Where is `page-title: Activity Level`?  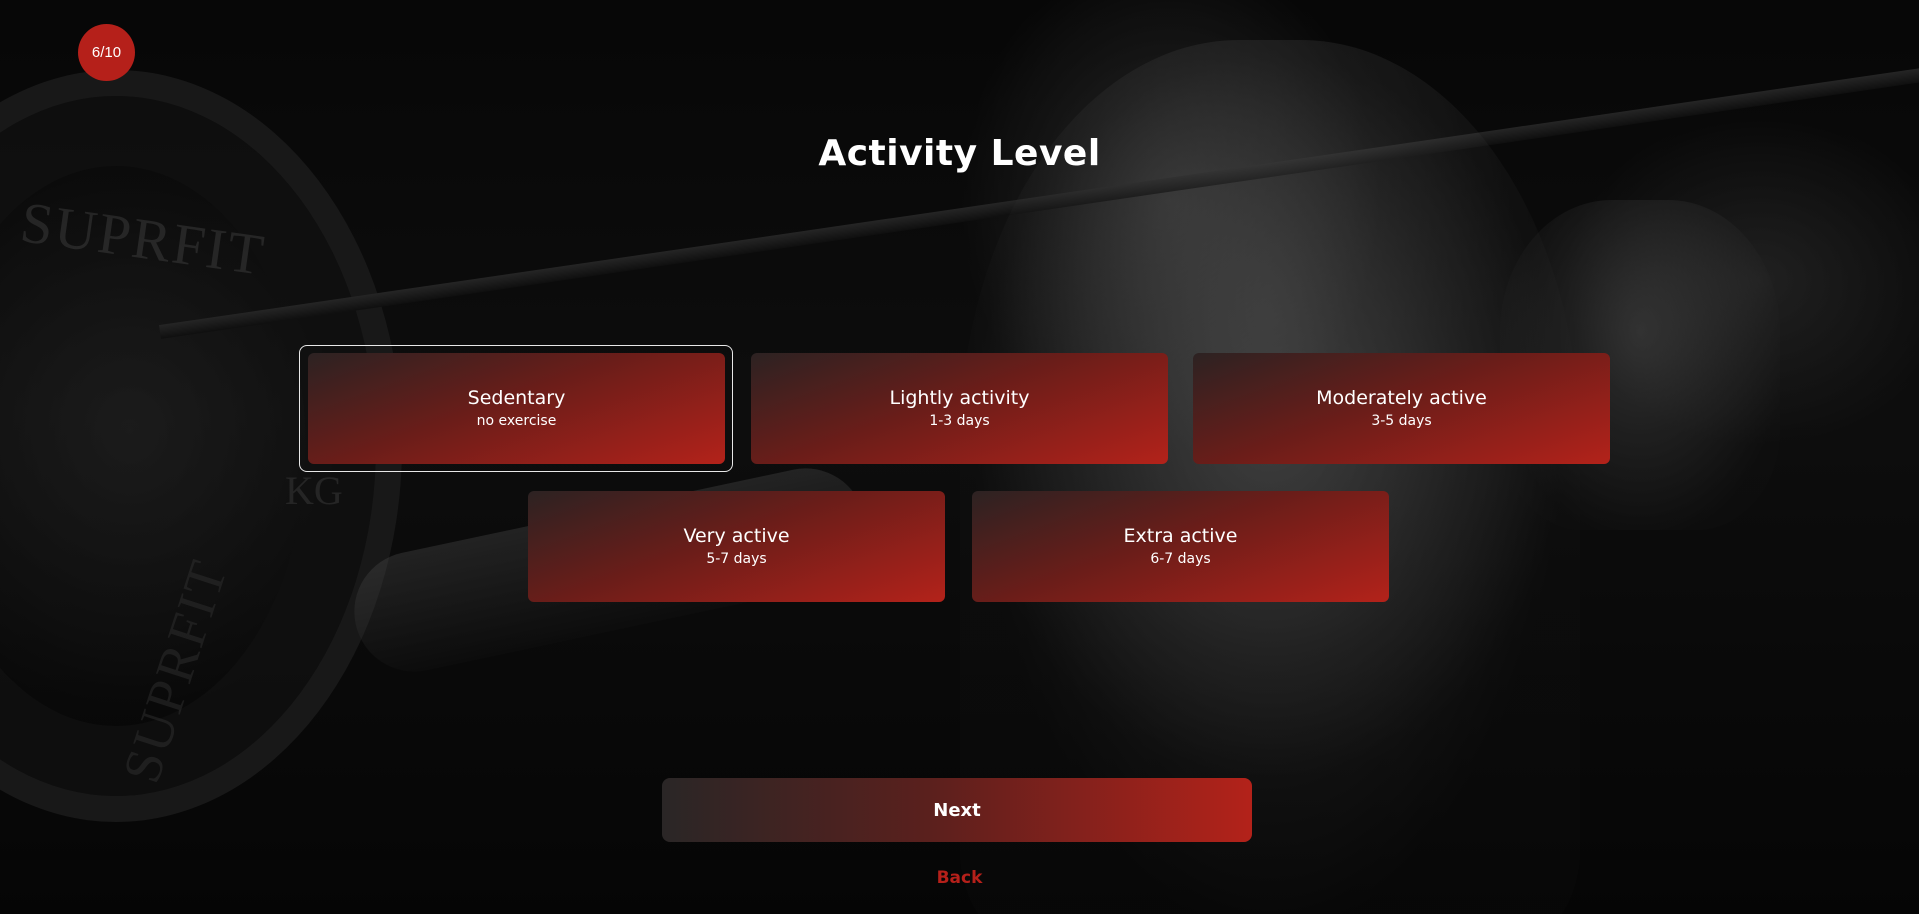 page-title: Activity Level is located at coordinates (959, 153).